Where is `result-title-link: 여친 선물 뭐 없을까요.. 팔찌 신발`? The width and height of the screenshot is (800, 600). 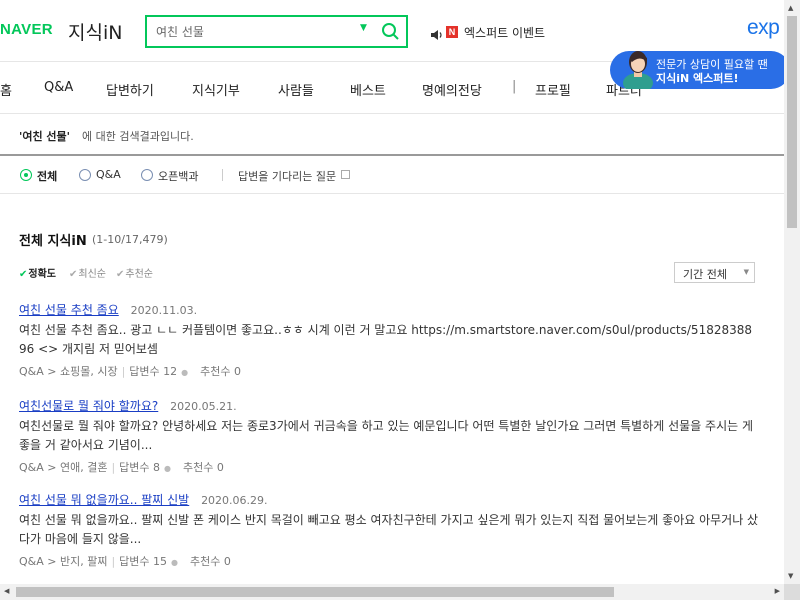
result-title-link: 여친 선물 뭐 없을까요.. 팔찌 신발 is located at coordinates (104, 500).